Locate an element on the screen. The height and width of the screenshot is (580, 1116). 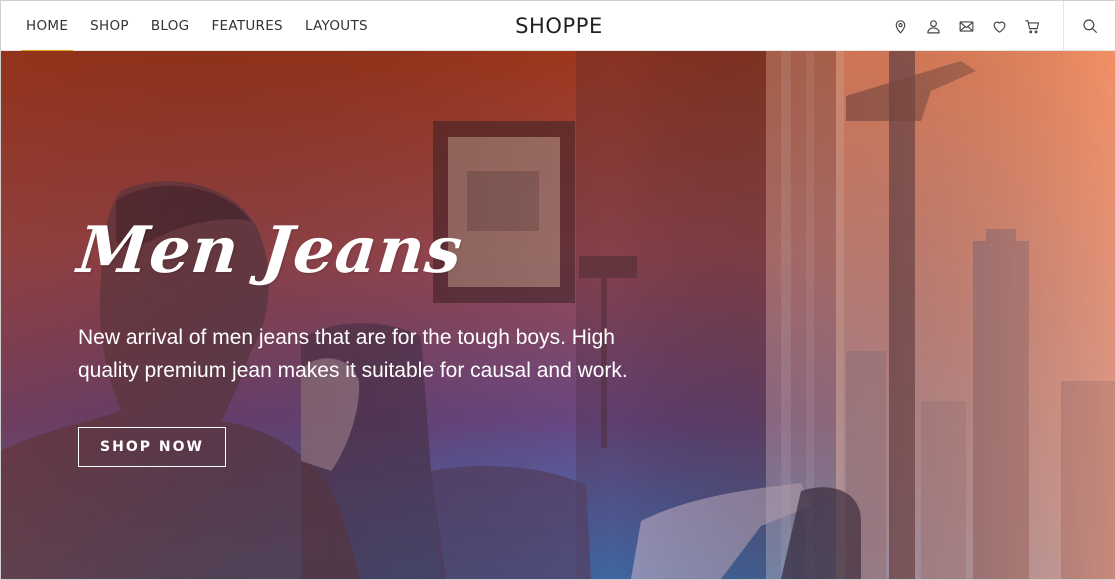
header-icons is located at coordinates (966, 26).